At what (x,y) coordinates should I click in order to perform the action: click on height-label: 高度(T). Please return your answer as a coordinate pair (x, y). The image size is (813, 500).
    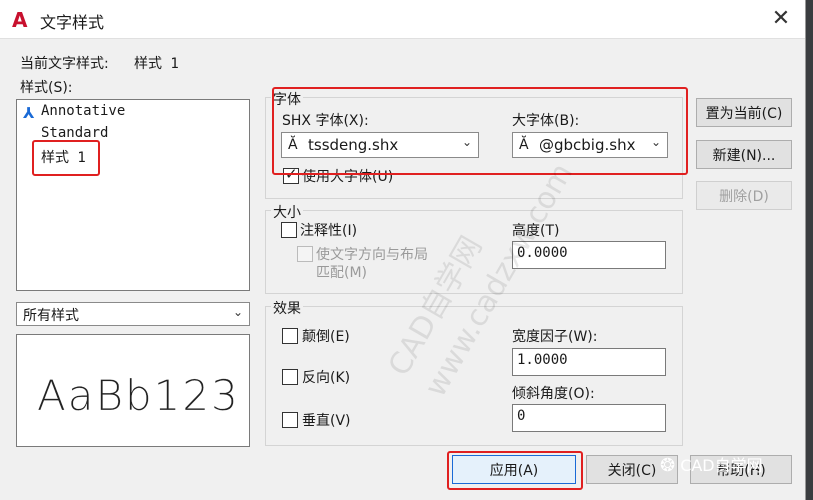
    Looking at the image, I should click on (536, 231).